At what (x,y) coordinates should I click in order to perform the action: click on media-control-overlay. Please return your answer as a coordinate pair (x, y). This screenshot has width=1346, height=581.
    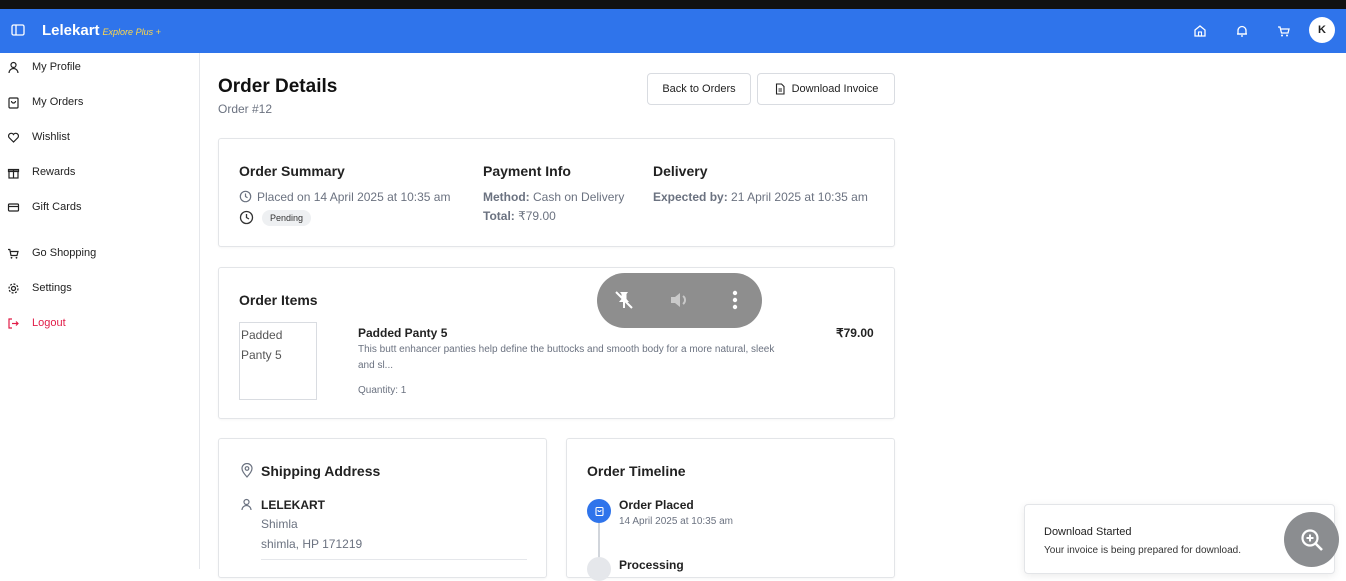
    Looking at the image, I should click on (679, 300).